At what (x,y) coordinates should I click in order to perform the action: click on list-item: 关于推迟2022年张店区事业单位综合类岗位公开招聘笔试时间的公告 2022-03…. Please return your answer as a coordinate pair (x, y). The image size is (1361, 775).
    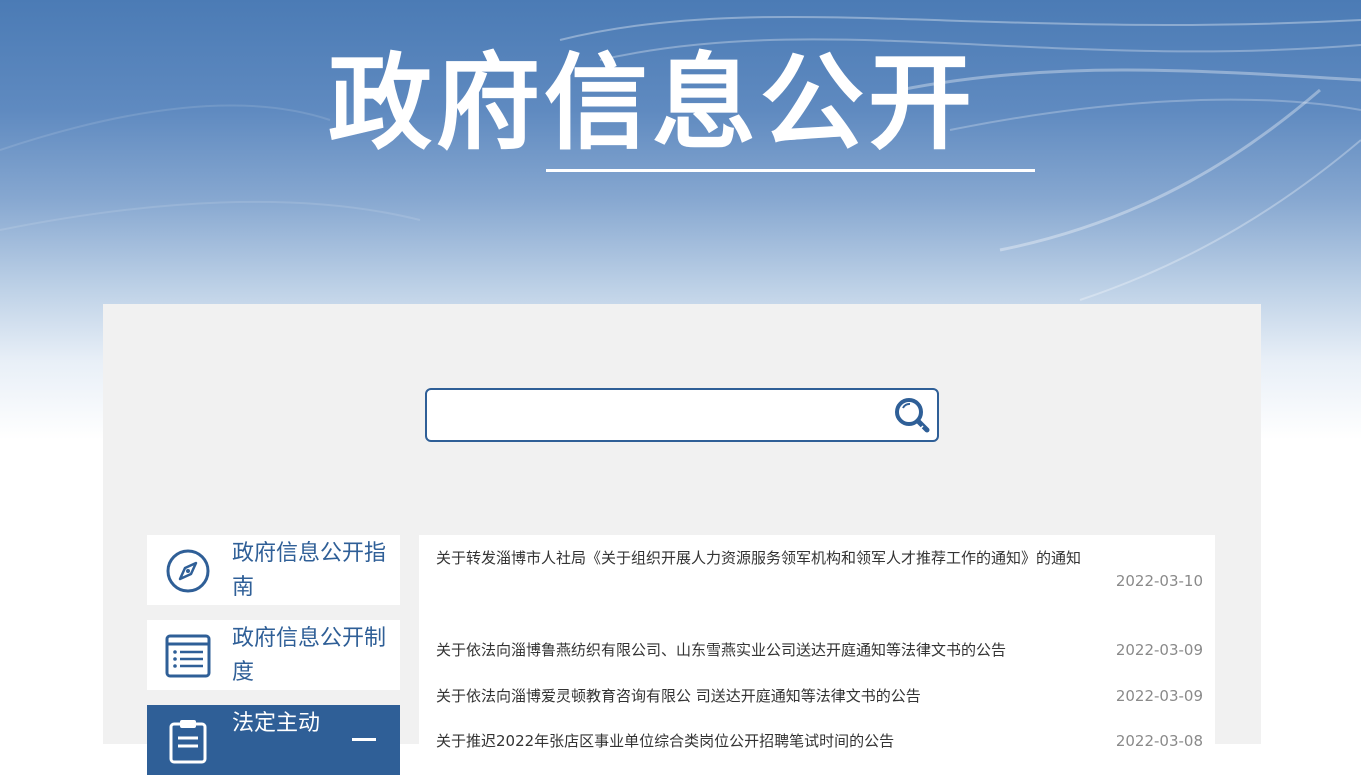
    Looking at the image, I should click on (817, 737).